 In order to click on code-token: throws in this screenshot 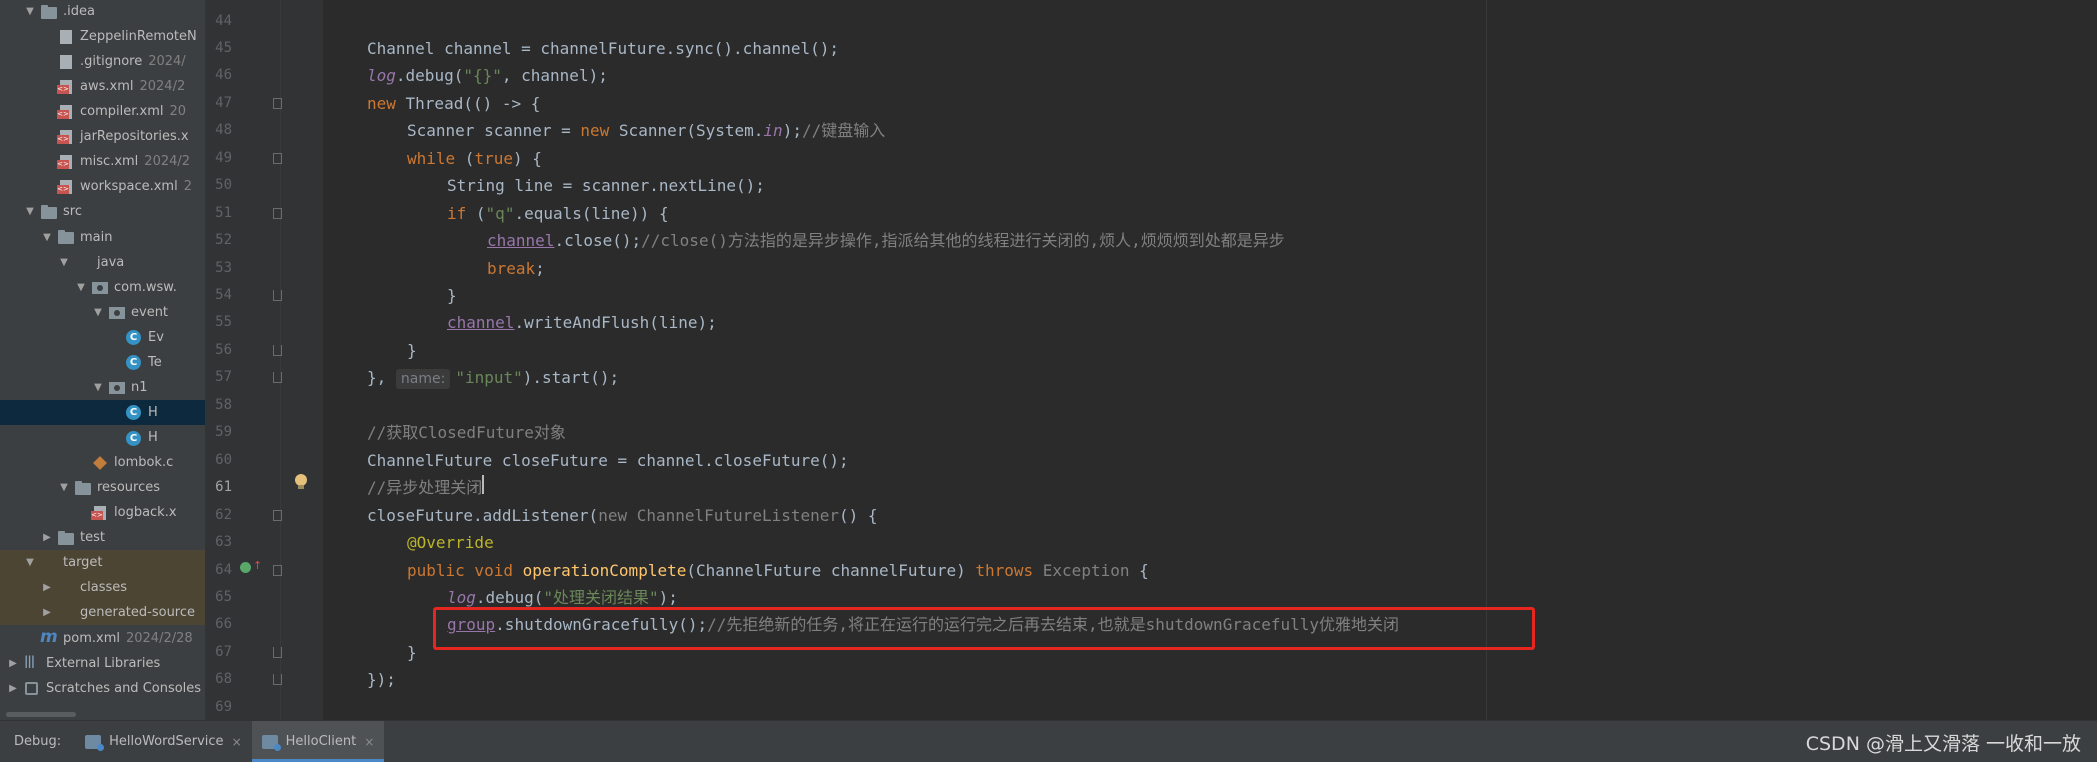, I will do `click(1009, 570)`.